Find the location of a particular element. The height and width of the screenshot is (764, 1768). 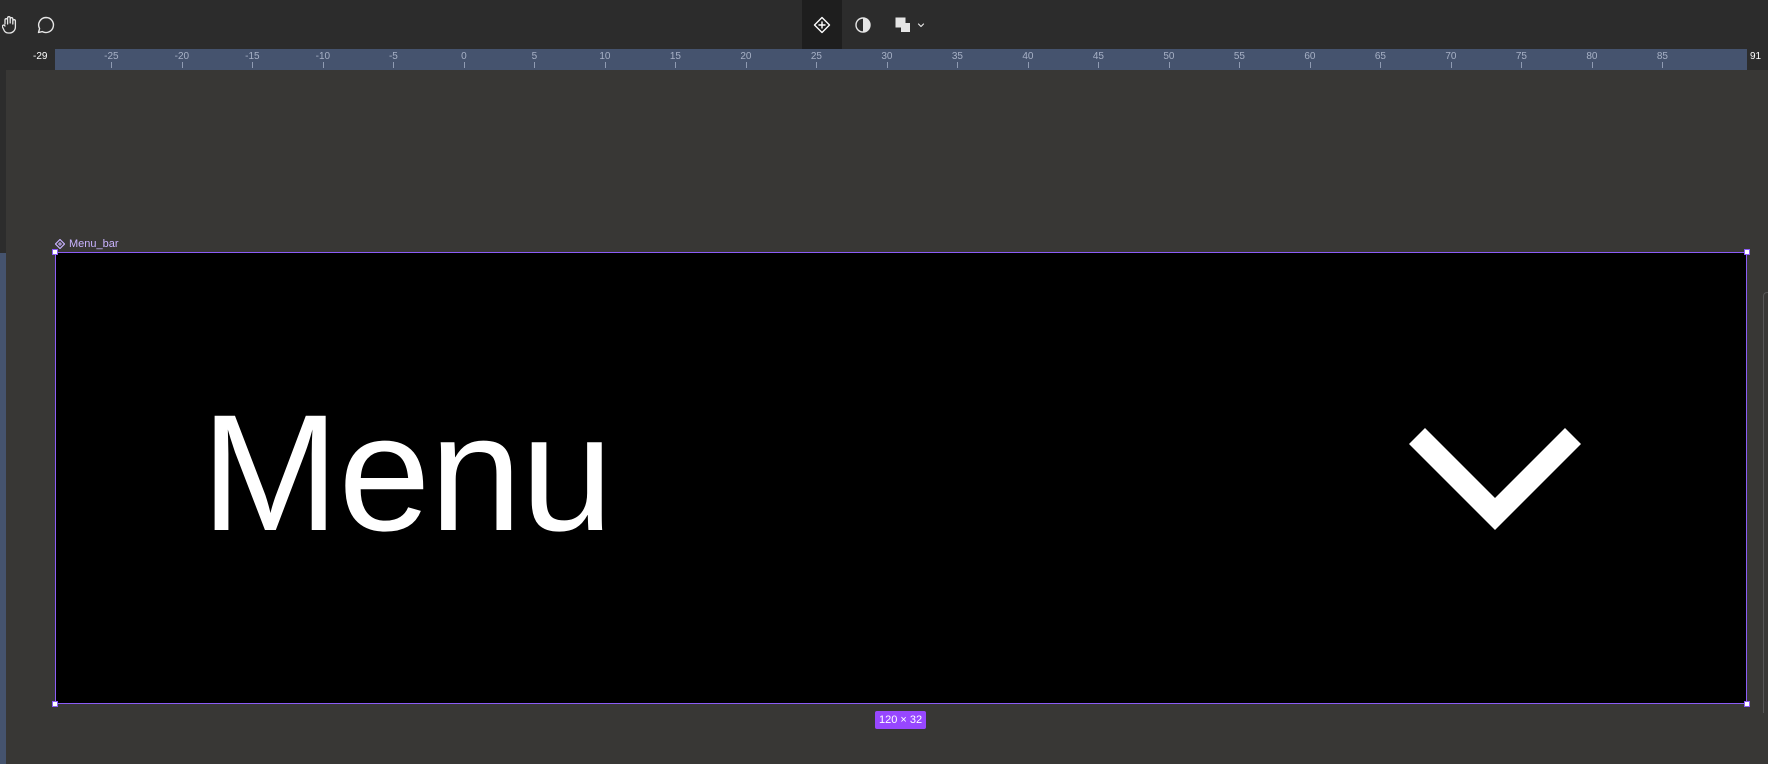

ruler-tick-label: 10 is located at coordinates (605, 56).